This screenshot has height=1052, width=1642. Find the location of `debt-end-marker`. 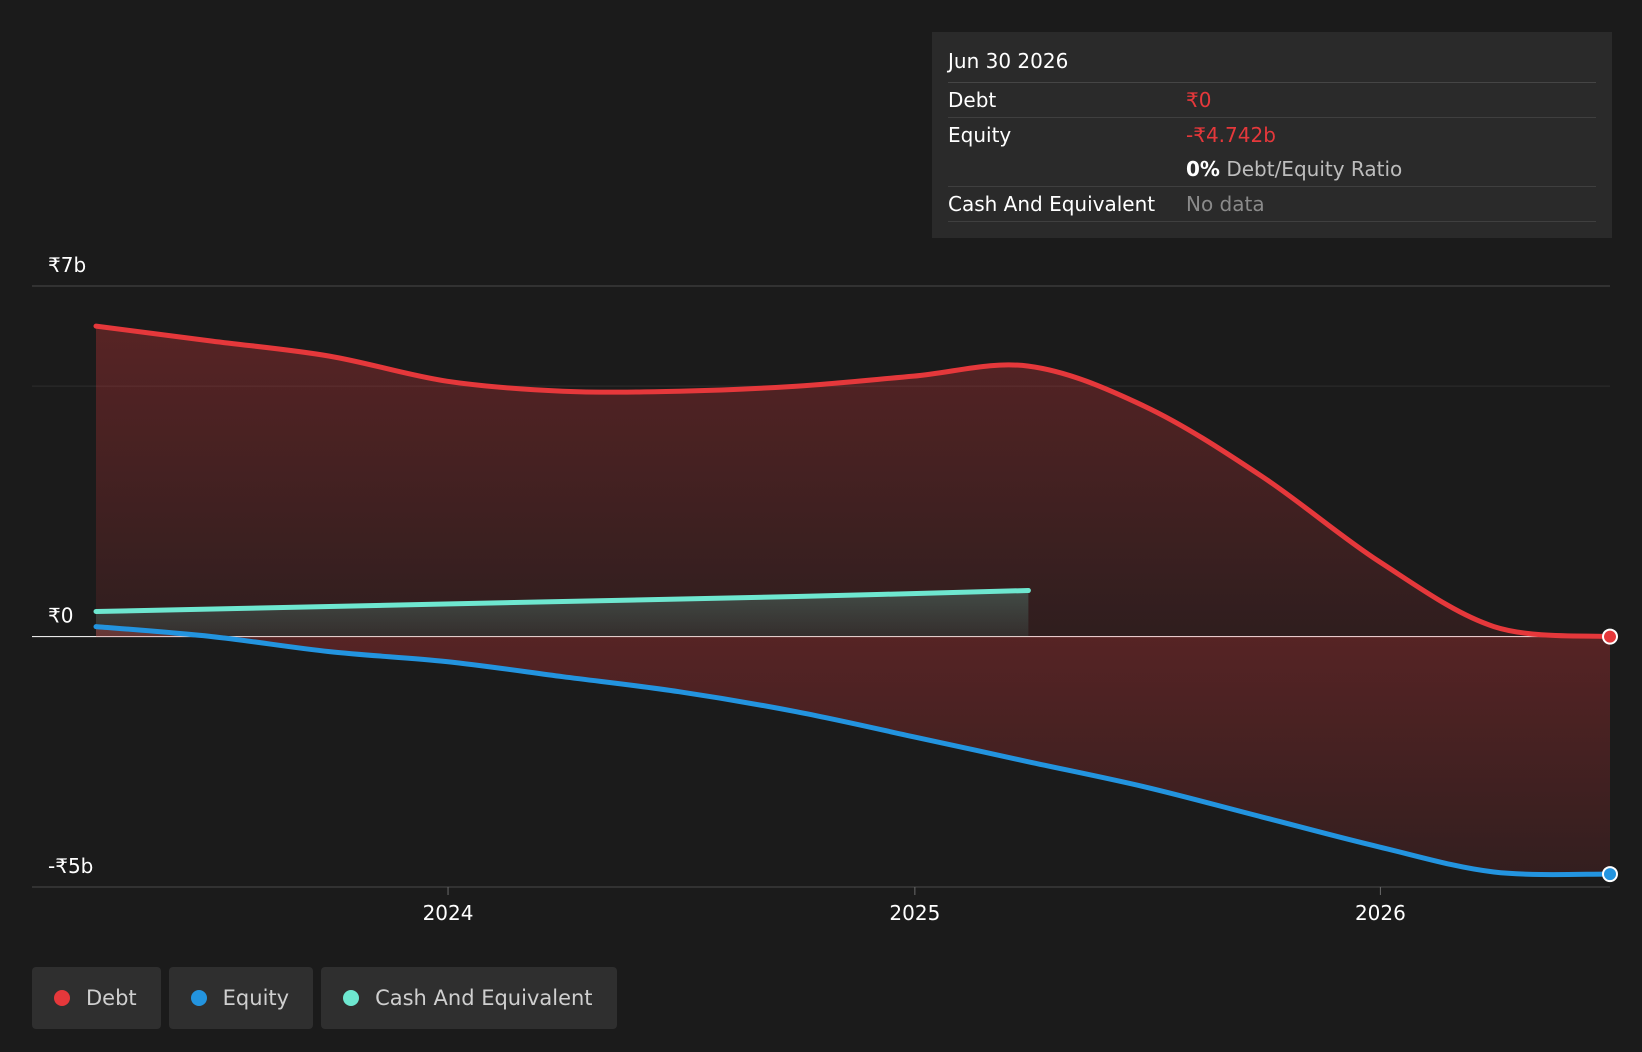

debt-end-marker is located at coordinates (1610, 636).